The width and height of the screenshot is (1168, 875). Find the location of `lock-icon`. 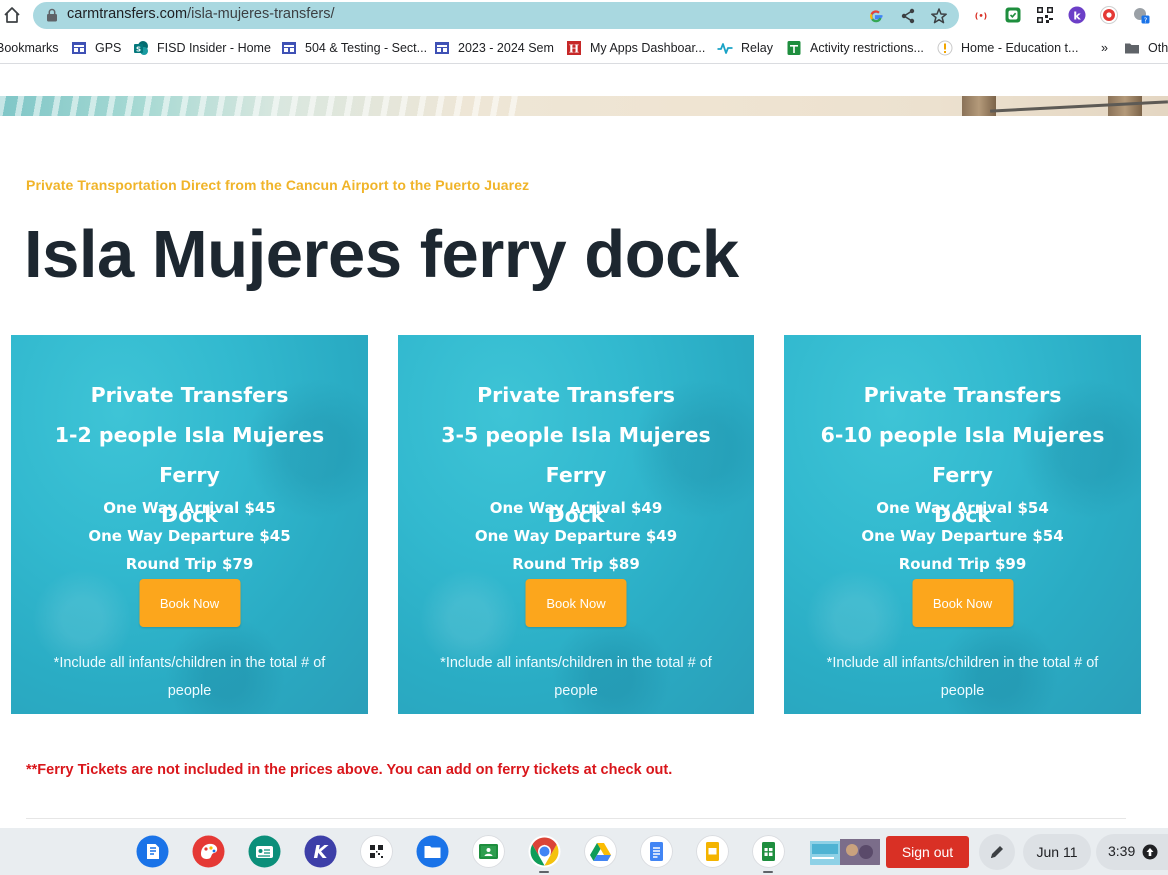

lock-icon is located at coordinates (52, 15).